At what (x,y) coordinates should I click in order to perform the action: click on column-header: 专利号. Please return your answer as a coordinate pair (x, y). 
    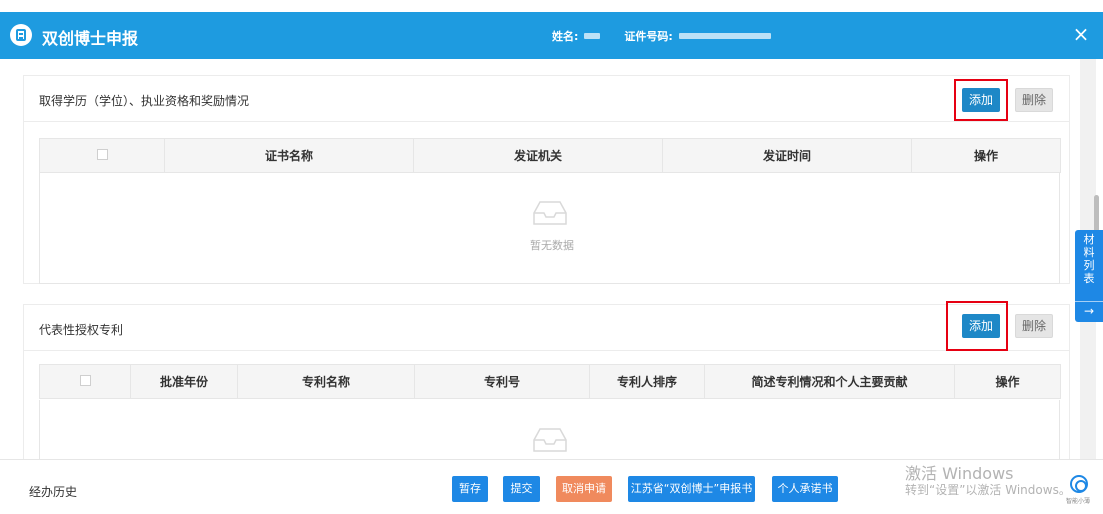
    Looking at the image, I should click on (502, 381).